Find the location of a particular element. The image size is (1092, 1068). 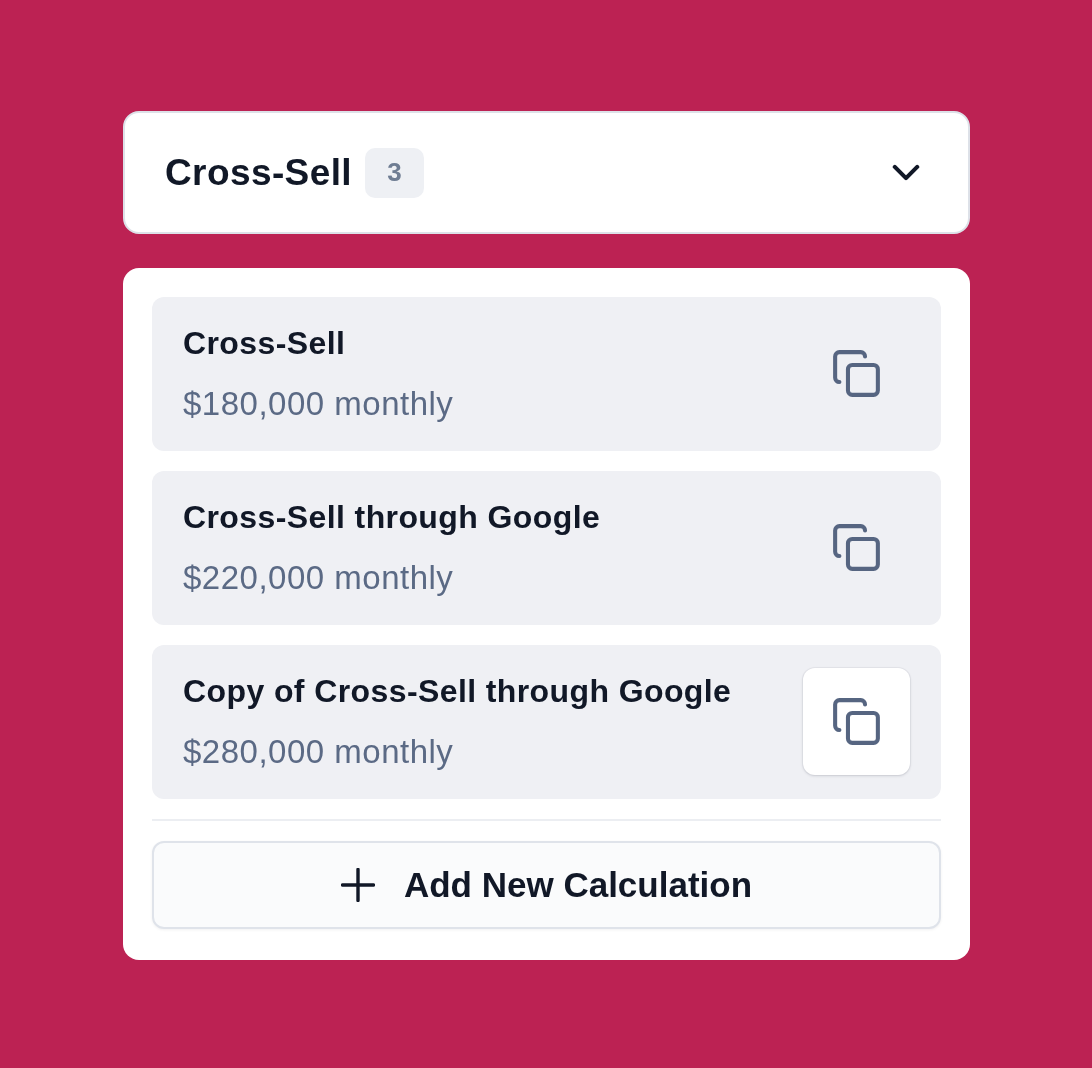

calculation-name: Cross-Sell is located at coordinates (264, 343).